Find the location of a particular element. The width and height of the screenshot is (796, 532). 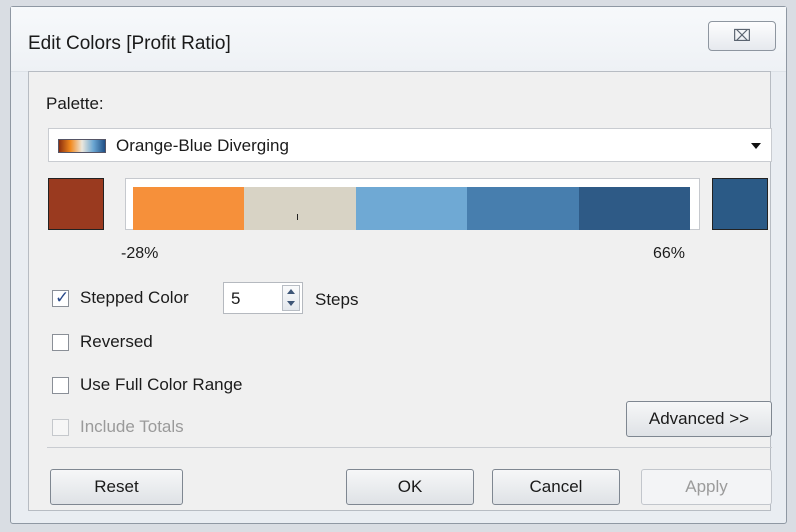

palette-dropdown: Orange-Blue Diverging is located at coordinates (410, 145).